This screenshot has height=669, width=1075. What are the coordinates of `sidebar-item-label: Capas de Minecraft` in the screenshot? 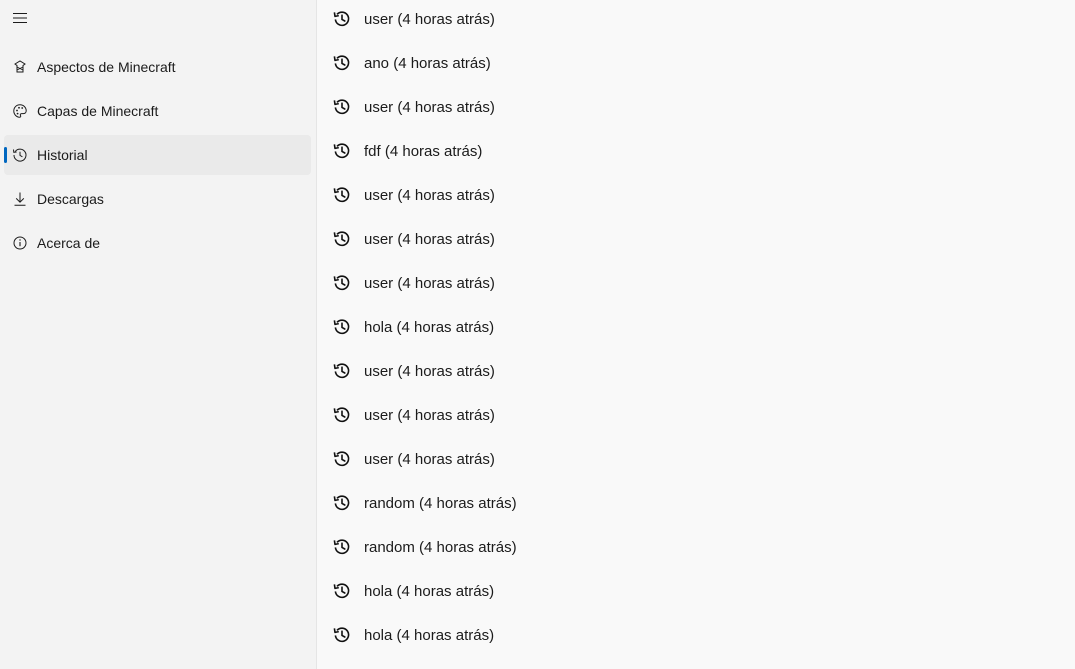 It's located at (98, 111).